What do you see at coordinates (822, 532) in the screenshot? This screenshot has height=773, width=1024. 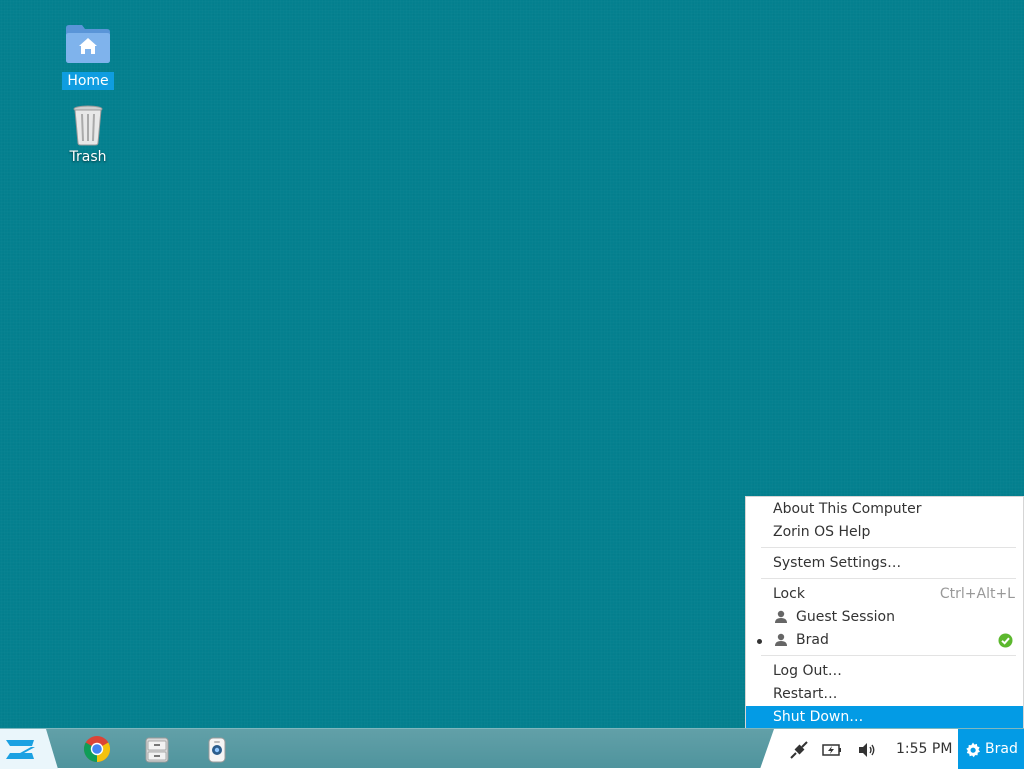 I see `menu-item-label: Zorin OS Help` at bounding box center [822, 532].